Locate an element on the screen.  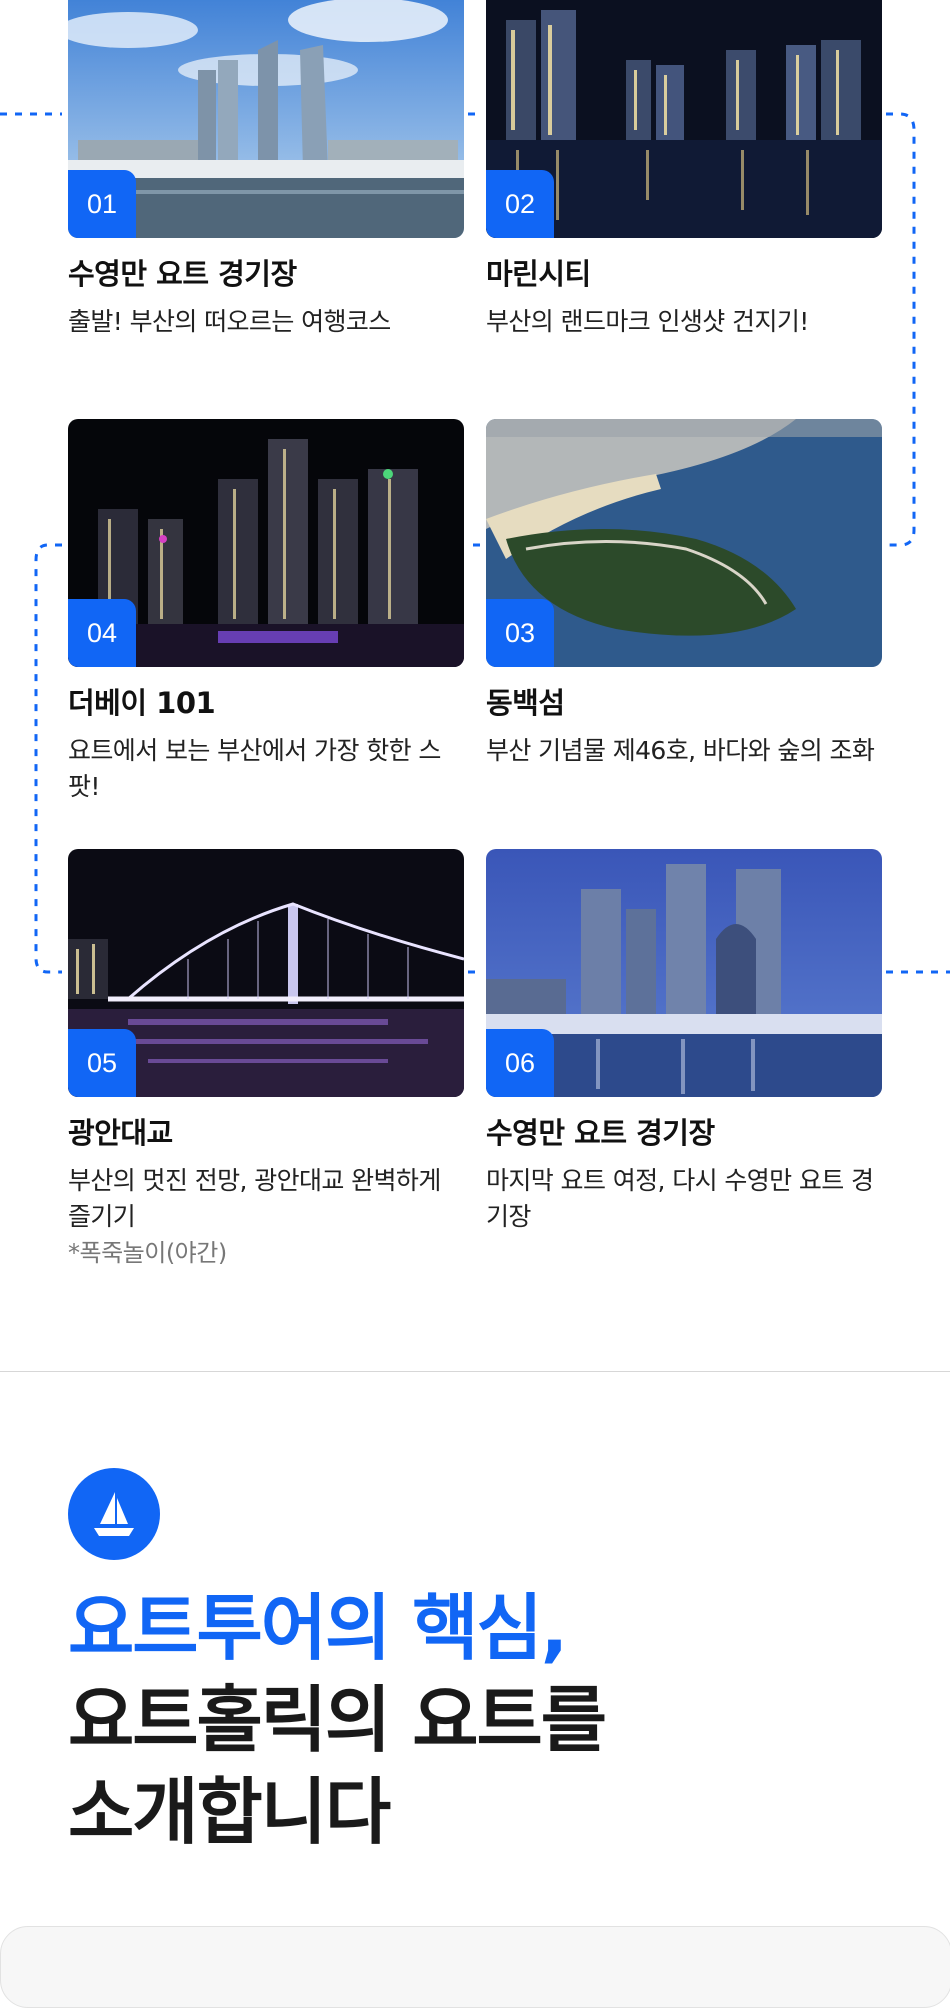
tour-stop-03: 03 동백섬 부산 기념물 제46호, 바다와 숲의 조화 is located at coordinates (684, 594).